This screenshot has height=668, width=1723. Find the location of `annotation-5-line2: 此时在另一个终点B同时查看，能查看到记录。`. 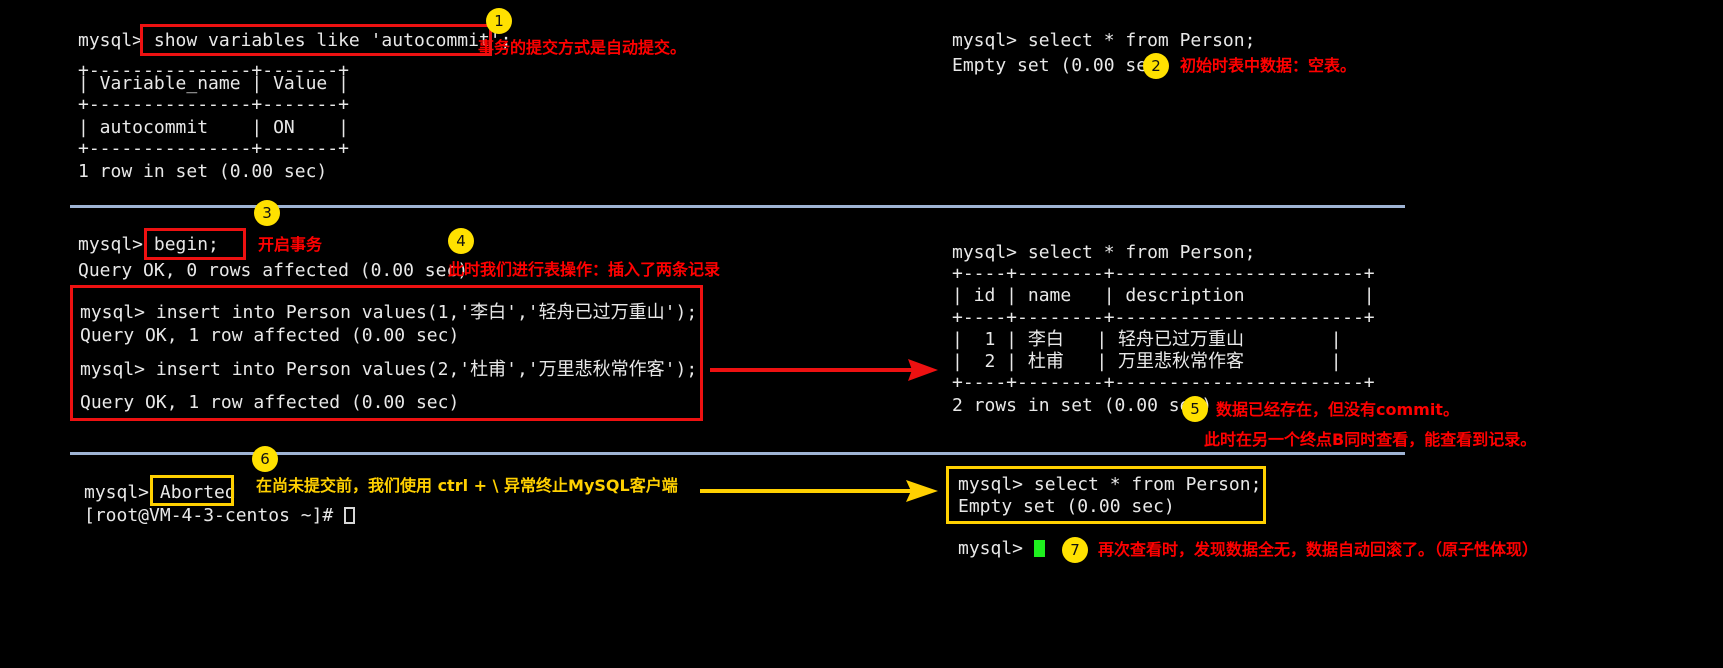

annotation-5-line2: 此时在另一个终点B同时查看，能查看到记录。 is located at coordinates (1370, 439).